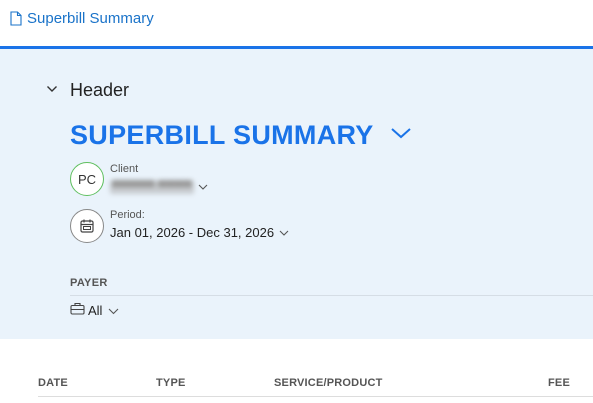 The image size is (593, 403). What do you see at coordinates (89, 283) in the screenshot?
I see `payer-label: PAYER` at bounding box center [89, 283].